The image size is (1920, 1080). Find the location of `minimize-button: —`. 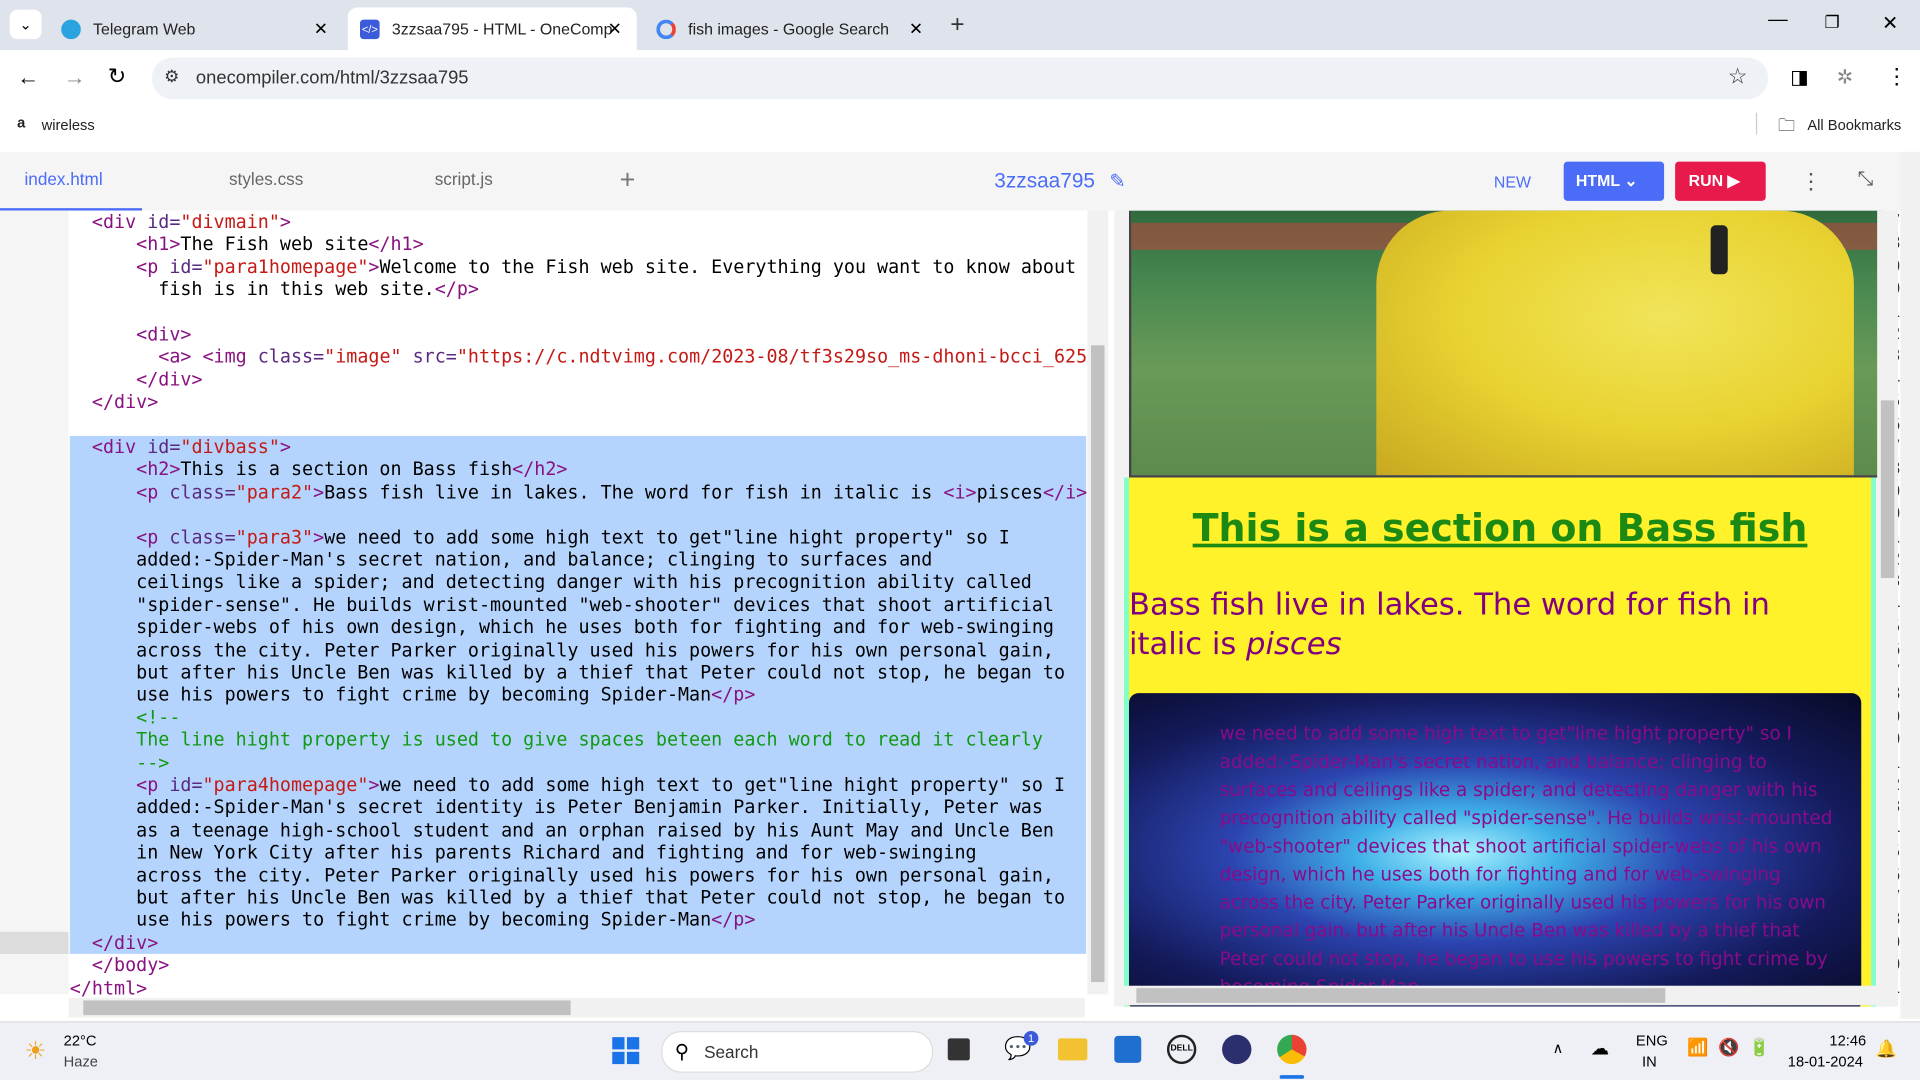

minimize-button: — is located at coordinates (1778, 21).